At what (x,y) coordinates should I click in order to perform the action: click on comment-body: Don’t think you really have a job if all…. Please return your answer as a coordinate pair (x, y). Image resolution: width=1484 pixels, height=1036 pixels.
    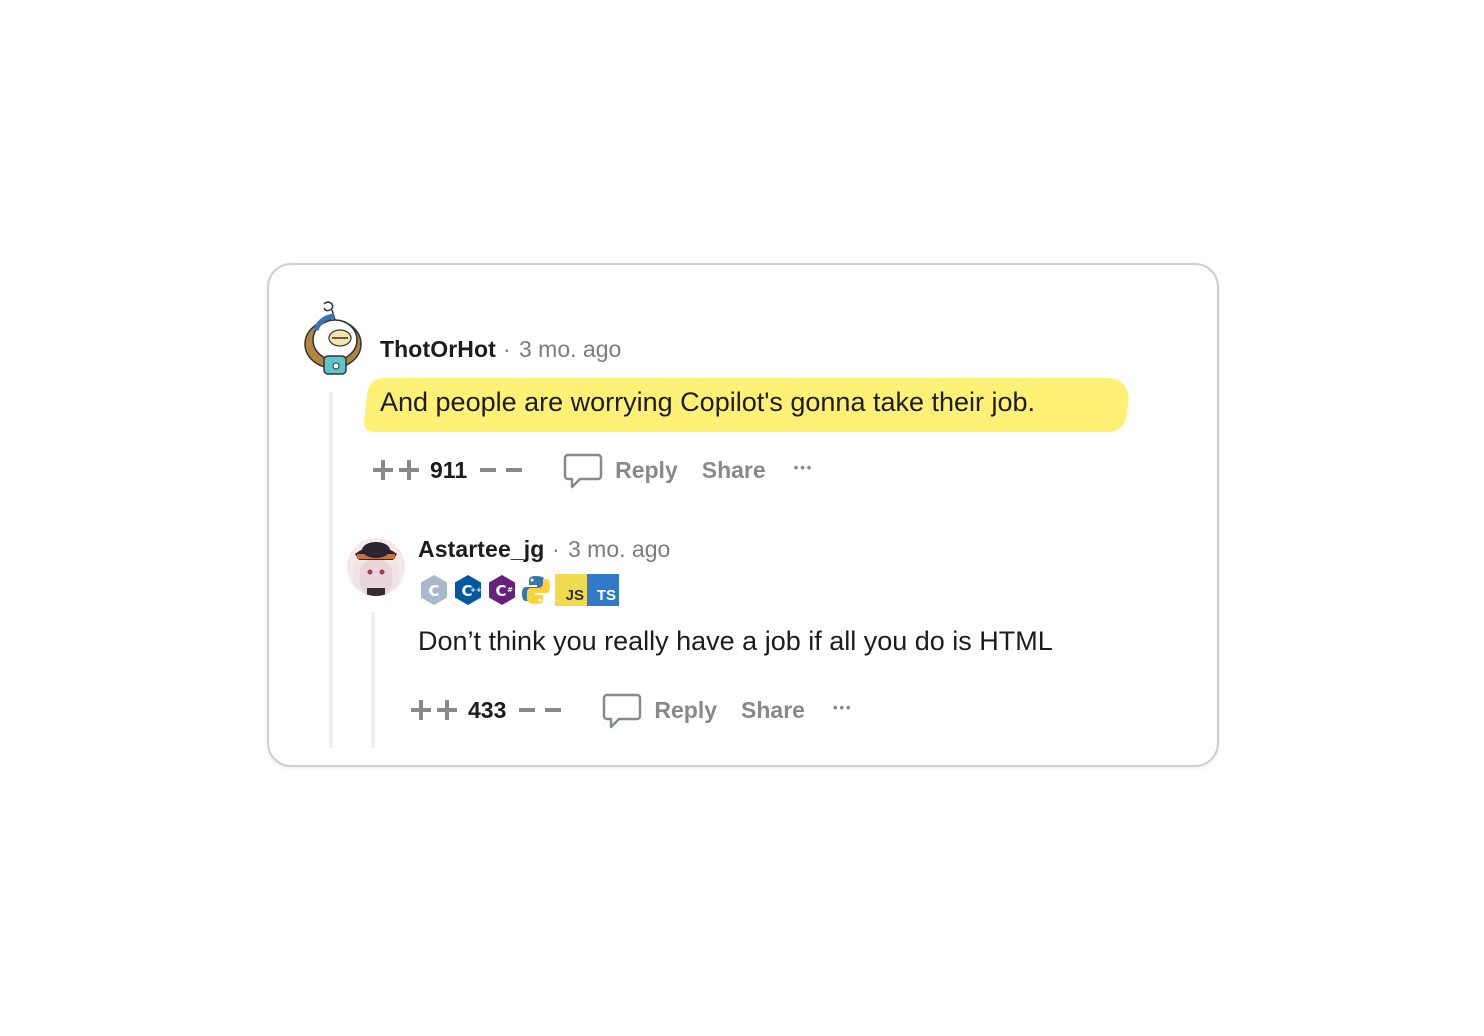
    Looking at the image, I should click on (735, 641).